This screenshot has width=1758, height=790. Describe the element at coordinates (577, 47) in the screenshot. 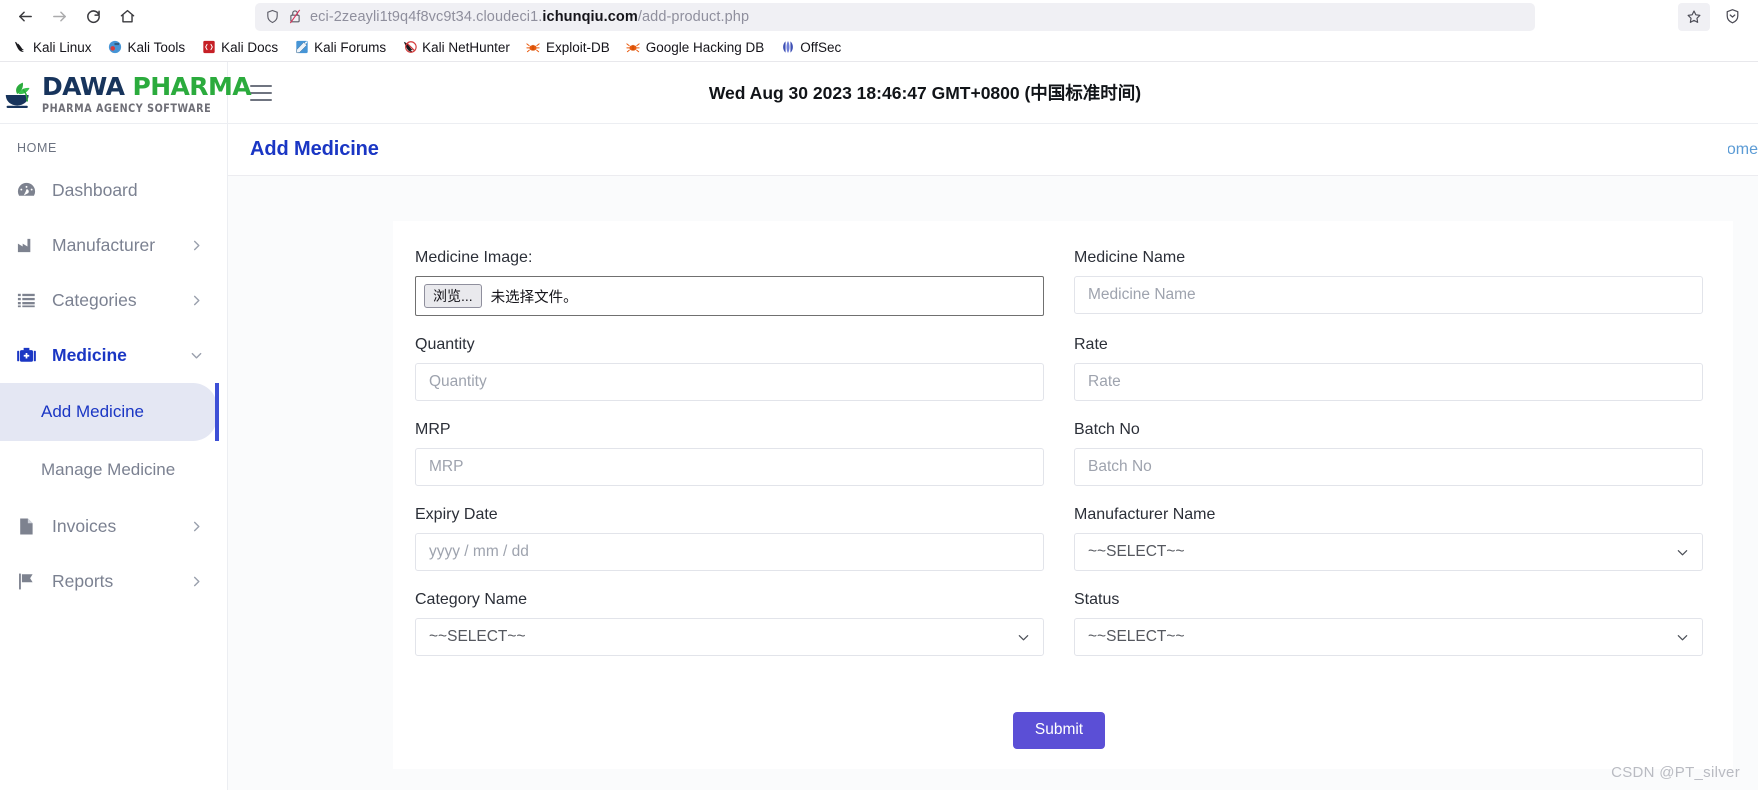

I see `bookmark-label: Exploit-DB` at that location.